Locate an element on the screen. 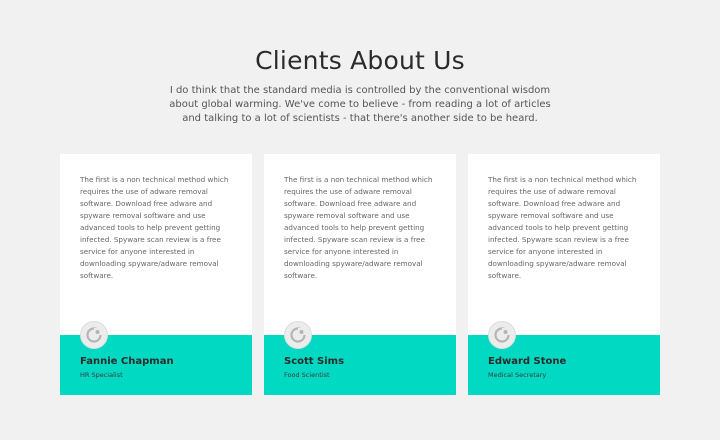 The width and height of the screenshot is (720, 440). section-title: Clients About Us is located at coordinates (360, 60).